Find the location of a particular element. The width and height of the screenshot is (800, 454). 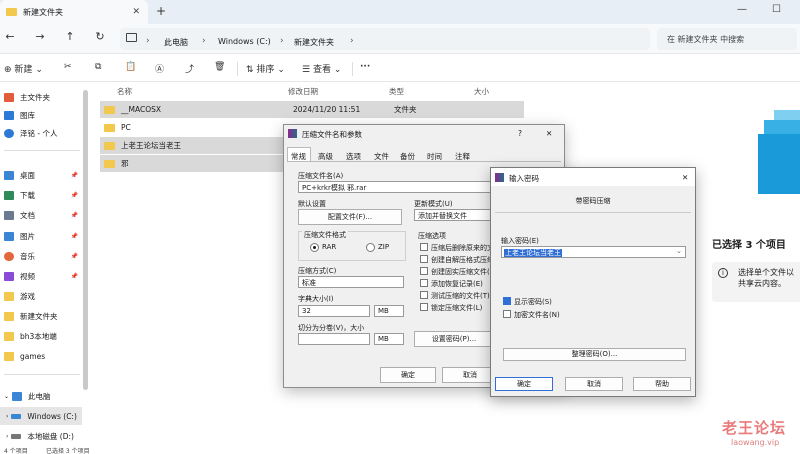

sidebar-item-label: bh3本地端 is located at coordinates (38, 336).